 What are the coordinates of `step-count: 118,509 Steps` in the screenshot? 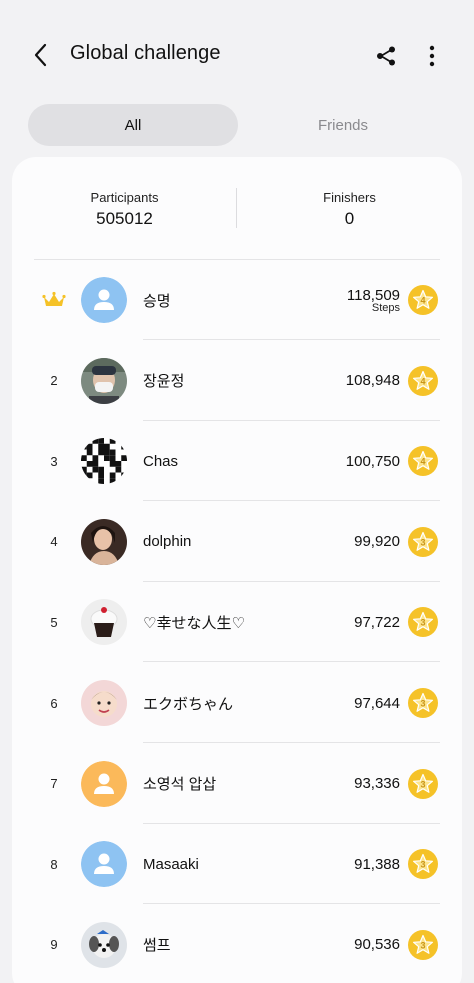 It's located at (373, 300).